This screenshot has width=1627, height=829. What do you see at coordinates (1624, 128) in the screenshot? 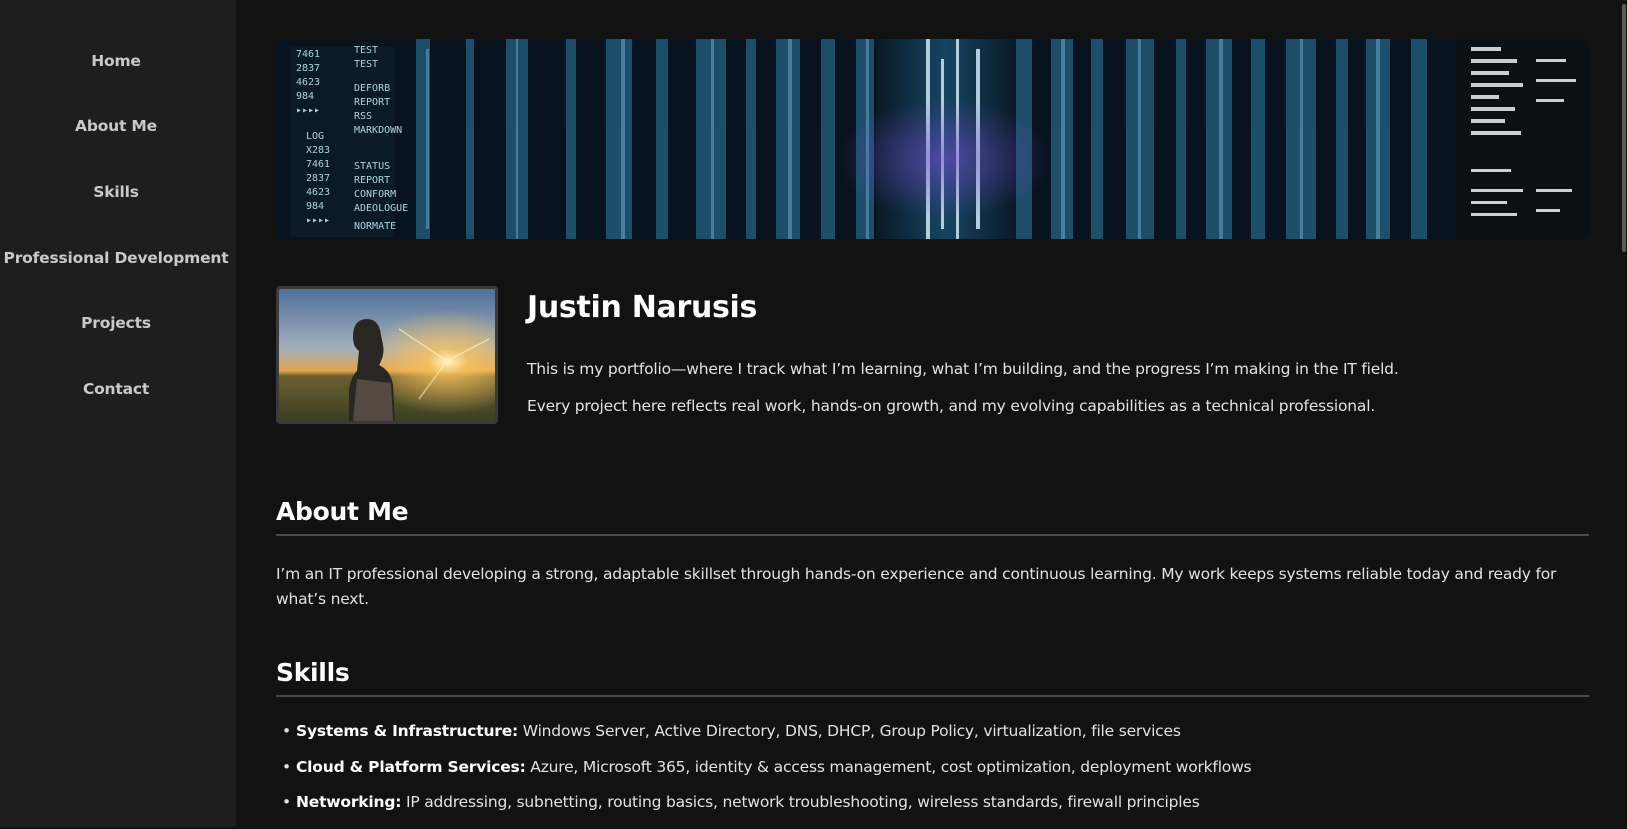
I see `scrollbar-thumb` at bounding box center [1624, 128].